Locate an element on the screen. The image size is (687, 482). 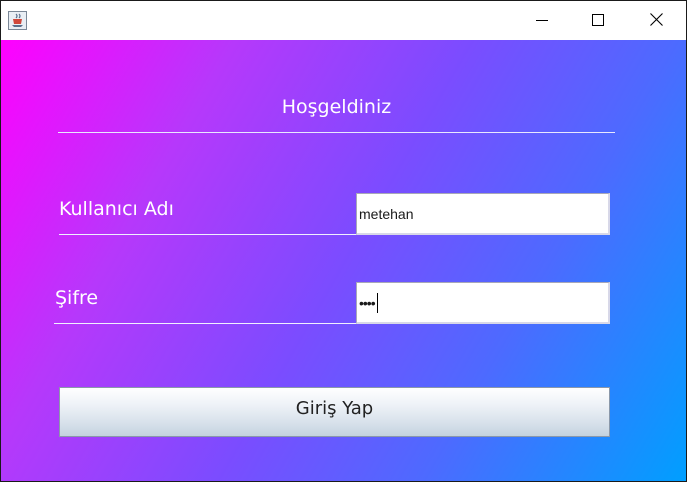
close-button is located at coordinates (656, 20).